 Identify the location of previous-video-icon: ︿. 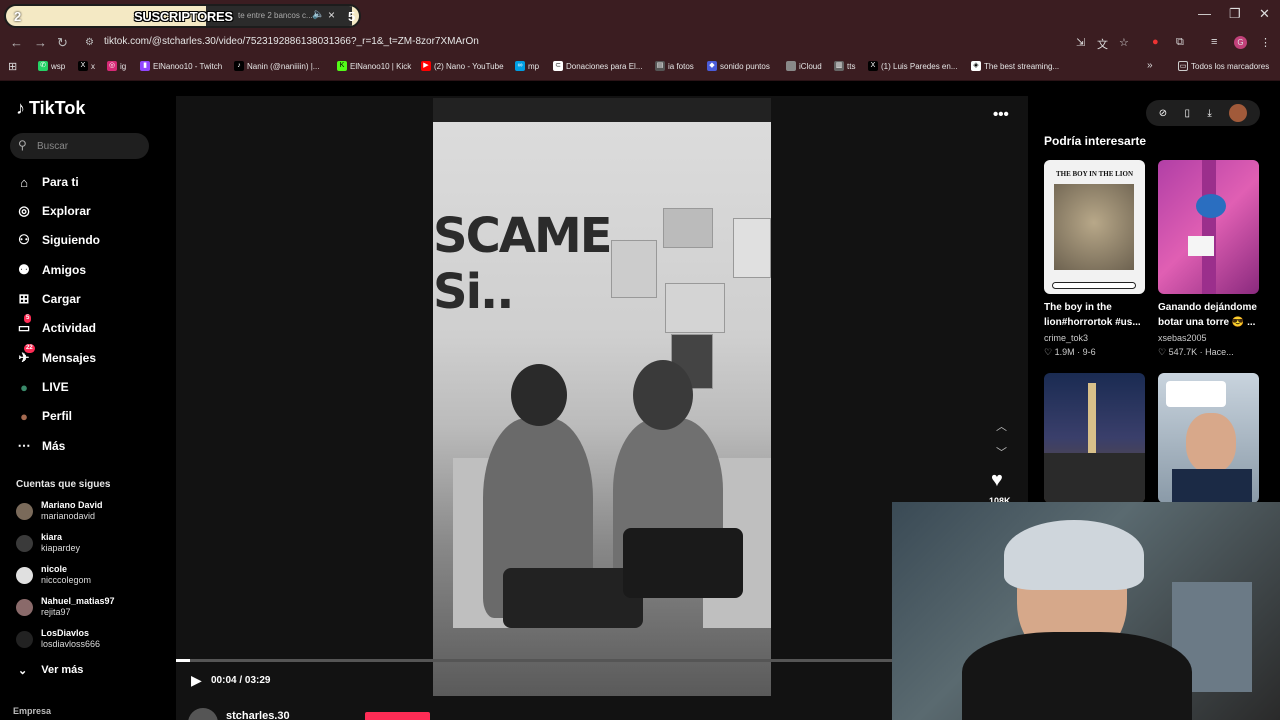
(1001, 426).